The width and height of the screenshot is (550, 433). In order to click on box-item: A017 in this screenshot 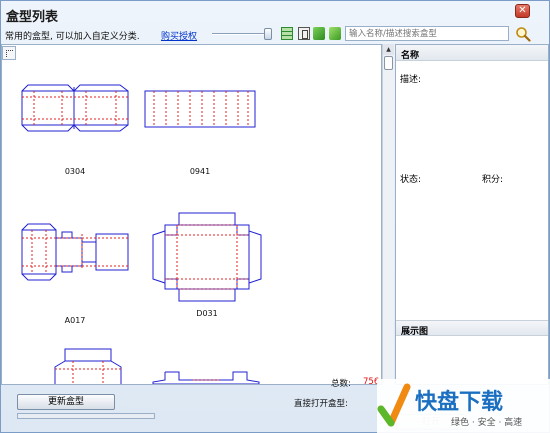, I will do `click(75, 272)`.